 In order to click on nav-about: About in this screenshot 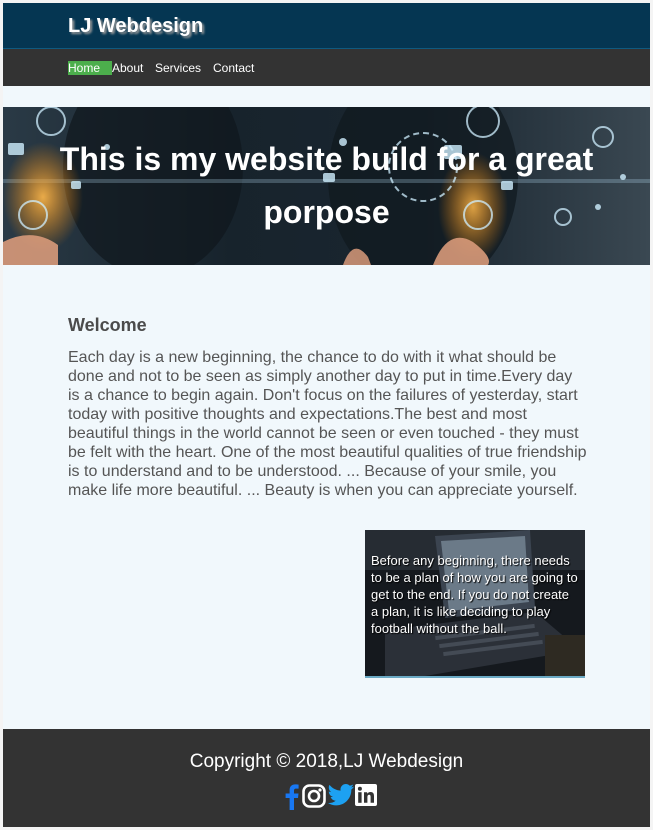, I will do `click(127, 68)`.